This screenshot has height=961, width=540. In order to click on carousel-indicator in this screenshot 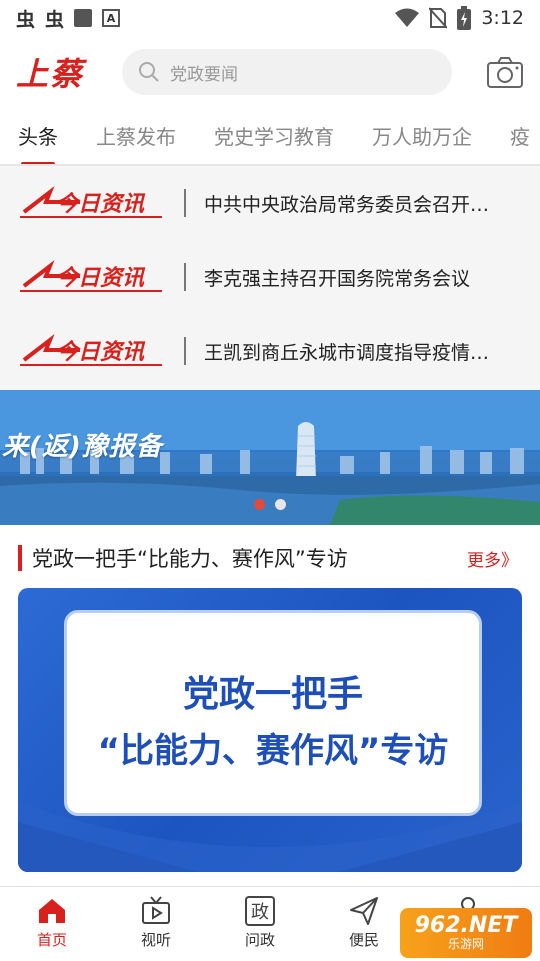, I will do `click(270, 504)`.